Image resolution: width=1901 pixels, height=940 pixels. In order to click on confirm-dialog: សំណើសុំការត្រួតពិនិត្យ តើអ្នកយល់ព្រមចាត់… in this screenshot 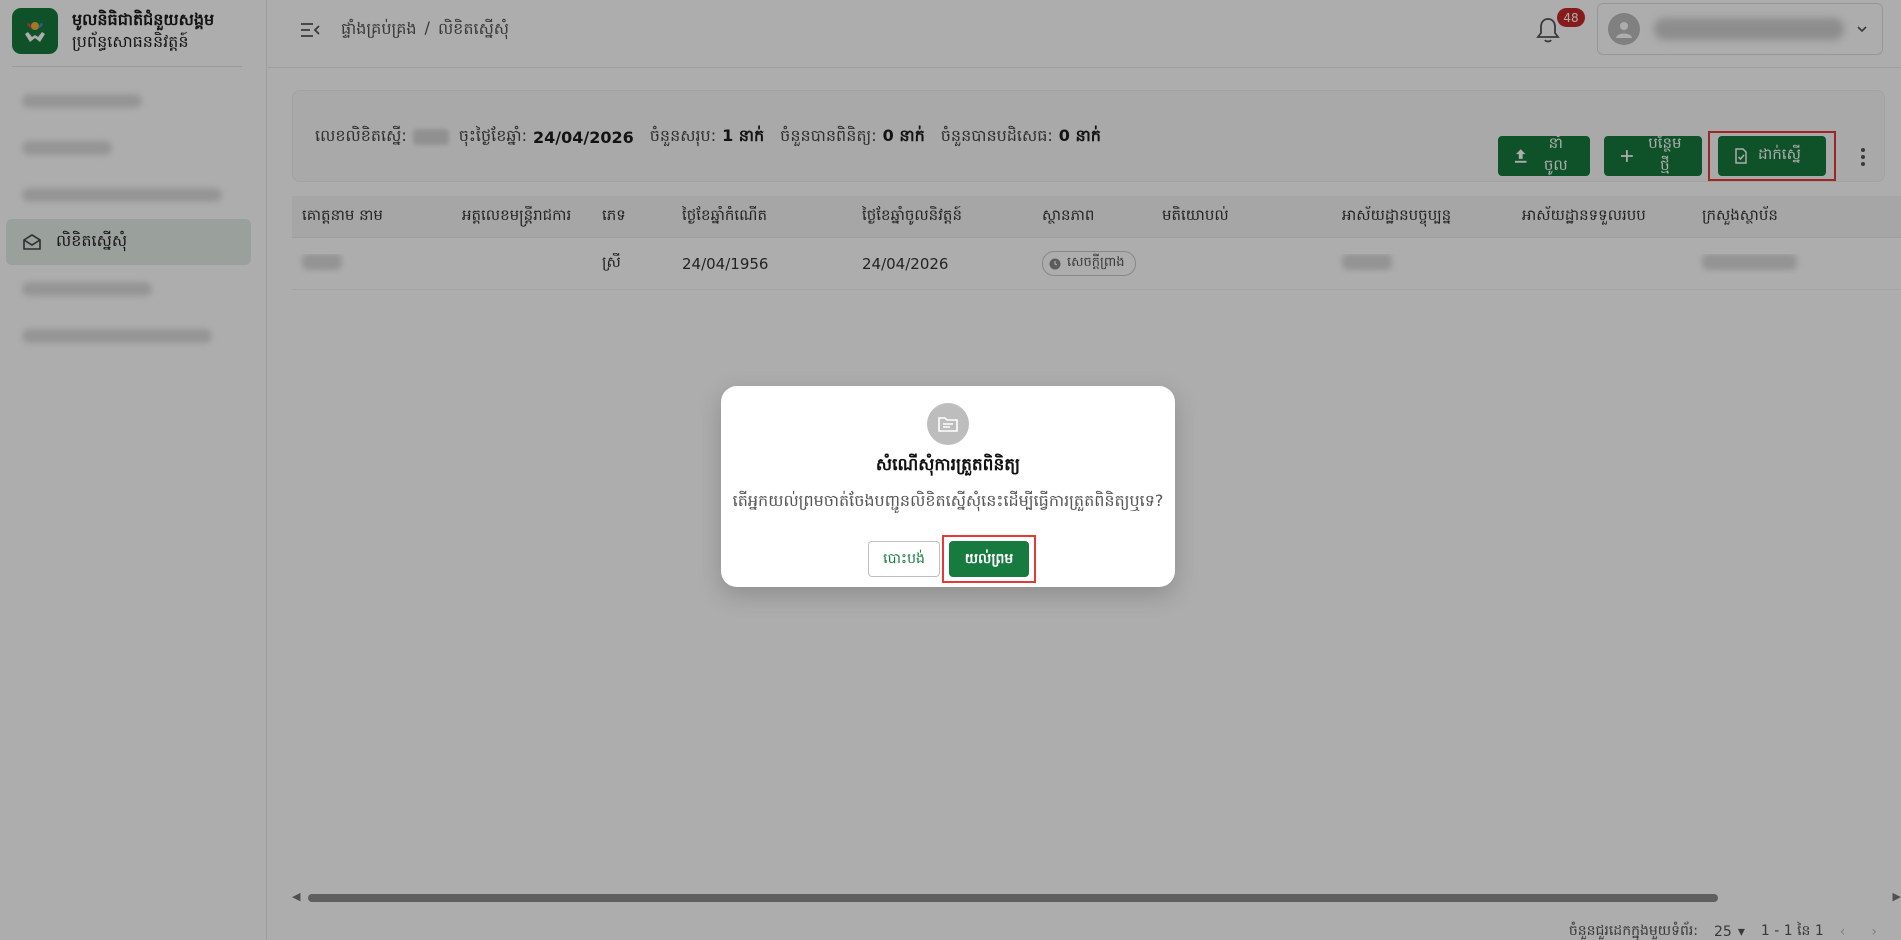, I will do `click(948, 486)`.